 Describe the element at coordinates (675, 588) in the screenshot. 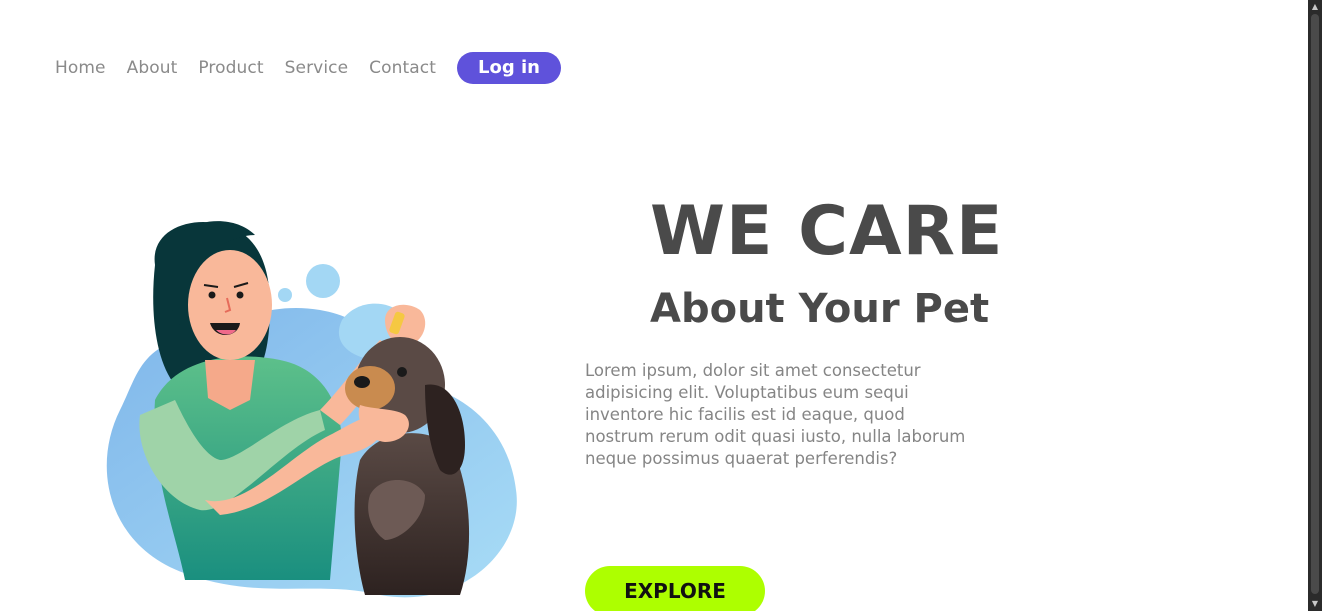

I see `explore-button: EXPLORE` at that location.